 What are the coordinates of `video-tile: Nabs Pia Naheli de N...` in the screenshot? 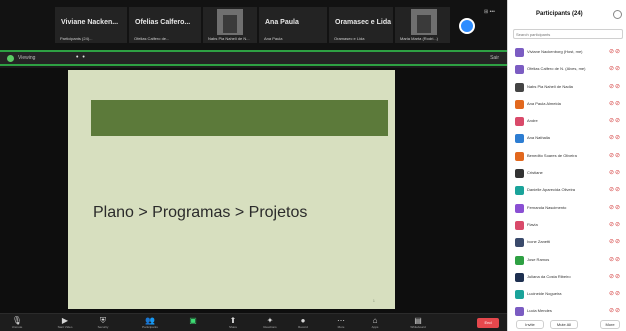 It's located at (230, 25).